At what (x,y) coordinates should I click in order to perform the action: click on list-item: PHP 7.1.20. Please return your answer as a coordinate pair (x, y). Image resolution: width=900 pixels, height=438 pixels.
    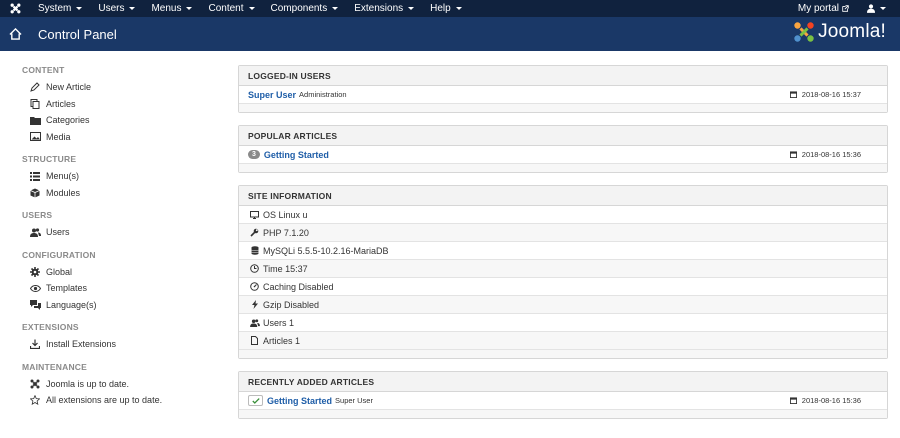
    Looking at the image, I should click on (563, 233).